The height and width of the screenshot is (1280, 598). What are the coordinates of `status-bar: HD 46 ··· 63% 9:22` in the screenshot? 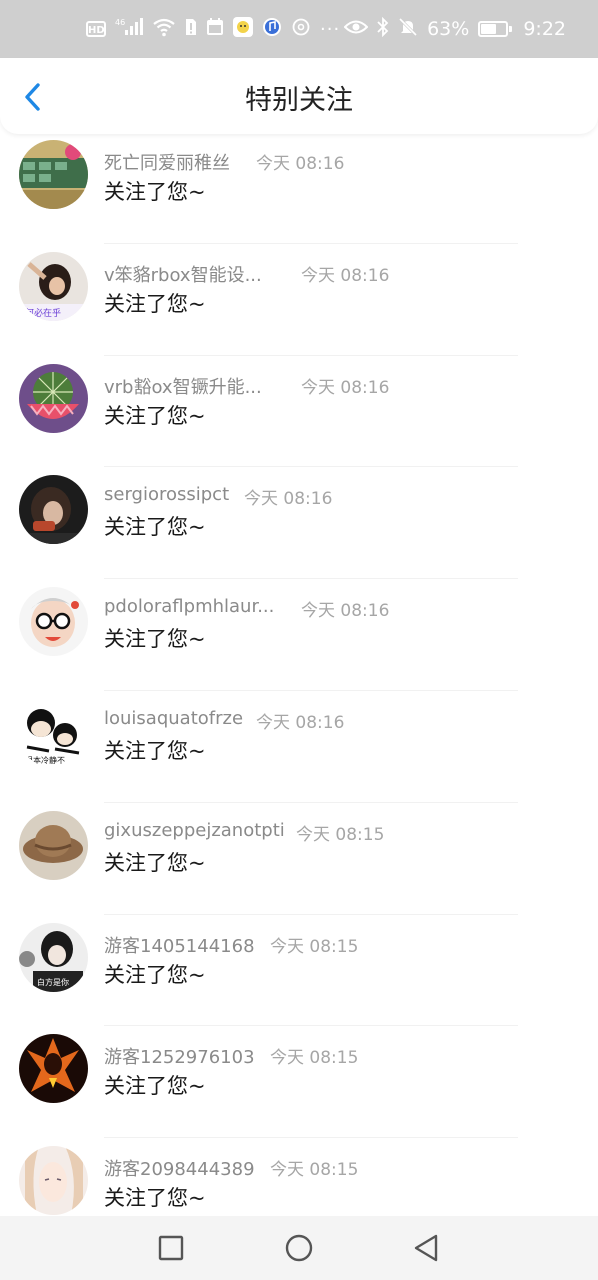 It's located at (299, 29).